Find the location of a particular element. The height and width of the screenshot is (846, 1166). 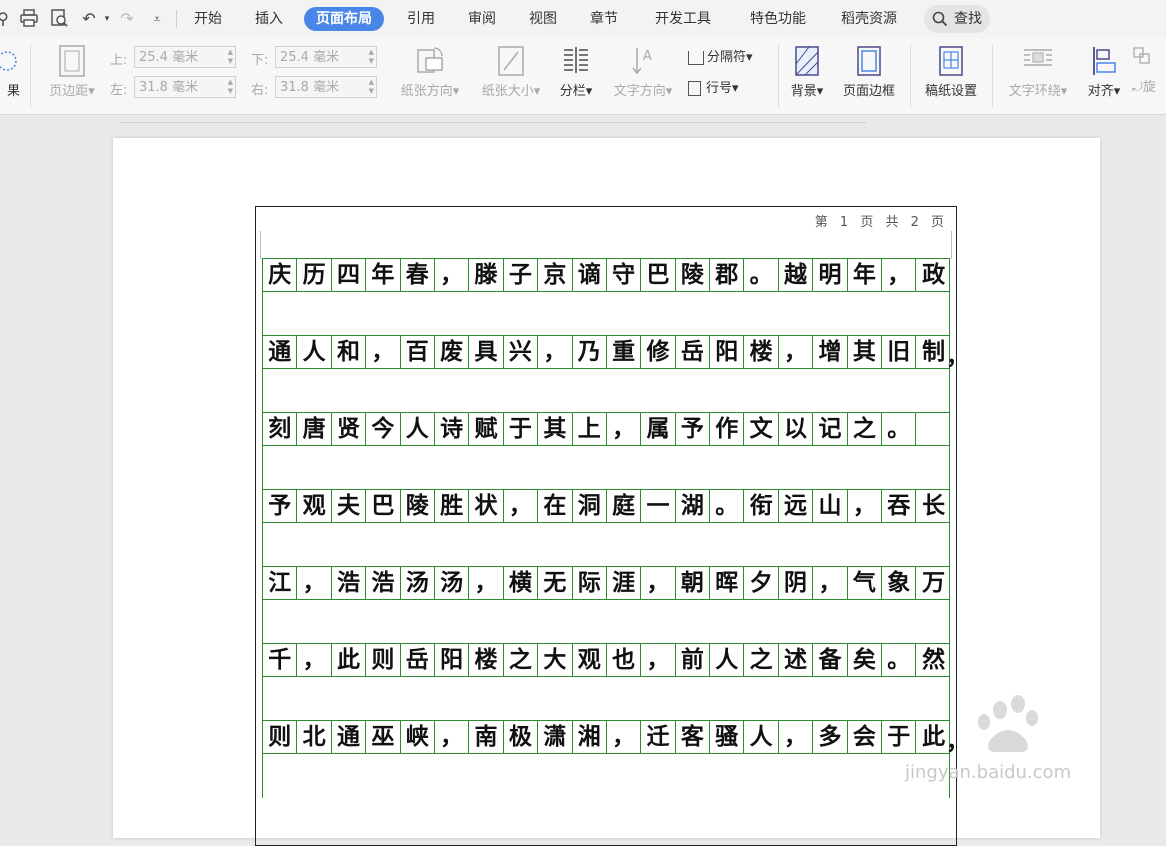

group-icon is located at coordinates (1143, 56).